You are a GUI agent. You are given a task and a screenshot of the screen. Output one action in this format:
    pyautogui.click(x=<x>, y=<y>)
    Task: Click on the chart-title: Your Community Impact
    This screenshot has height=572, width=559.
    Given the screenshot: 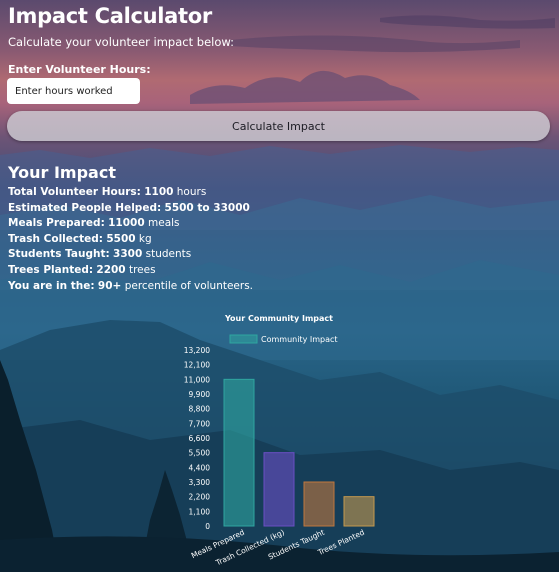 What is the action you would take?
    pyautogui.click(x=278, y=318)
    